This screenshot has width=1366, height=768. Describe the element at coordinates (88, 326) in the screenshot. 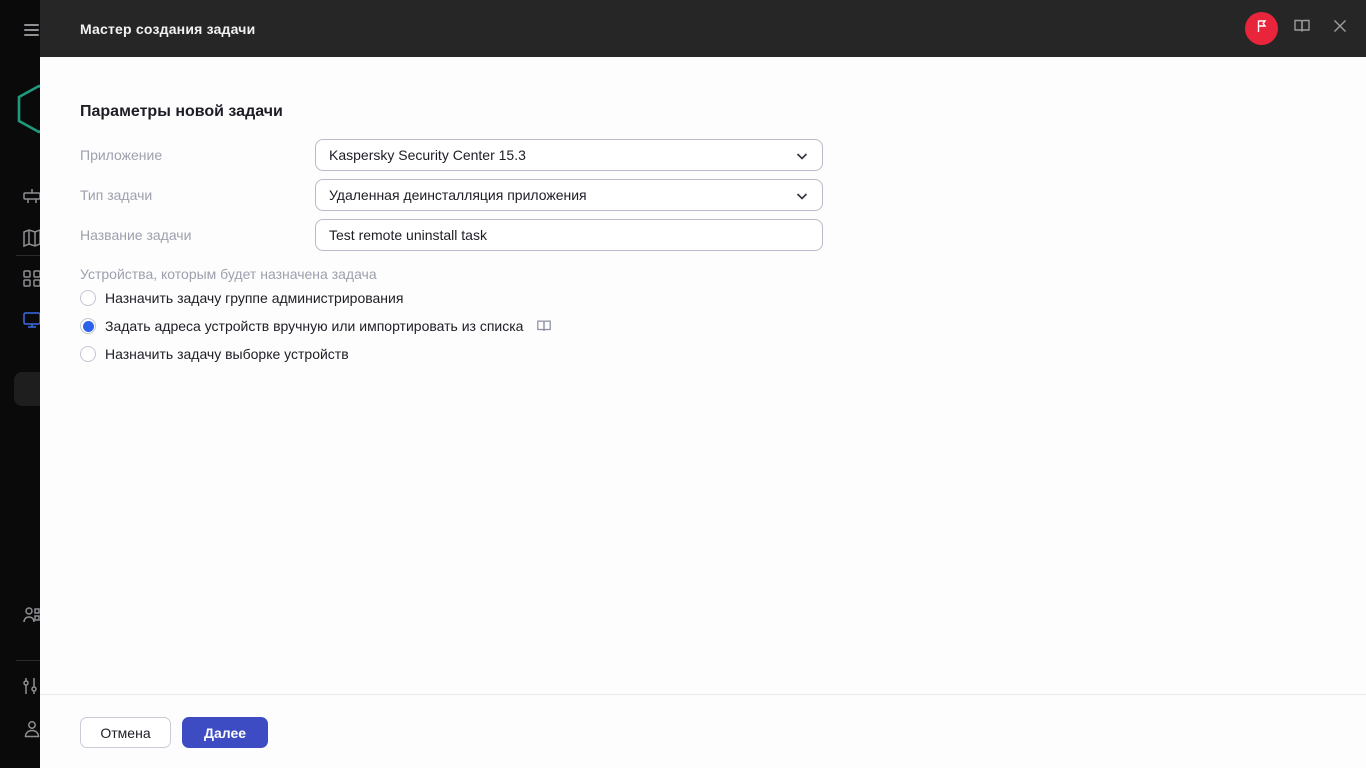

I see `radio-checked-icon` at that location.